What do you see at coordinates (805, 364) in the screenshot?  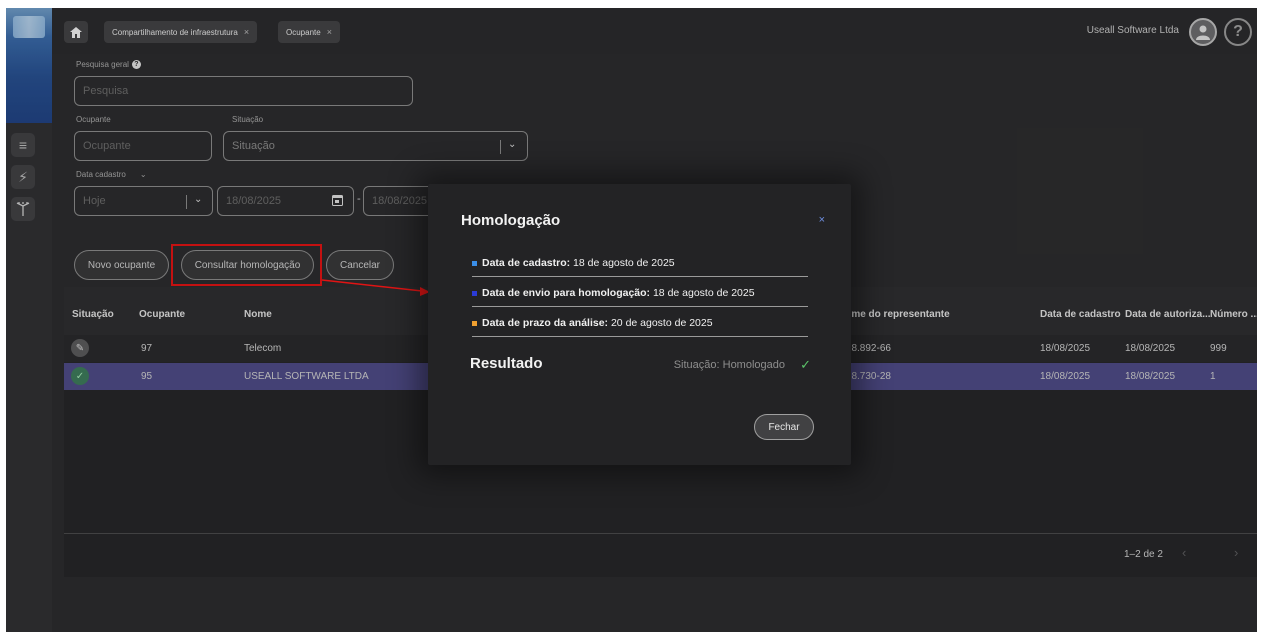 I see `check-icon: ✓` at bounding box center [805, 364].